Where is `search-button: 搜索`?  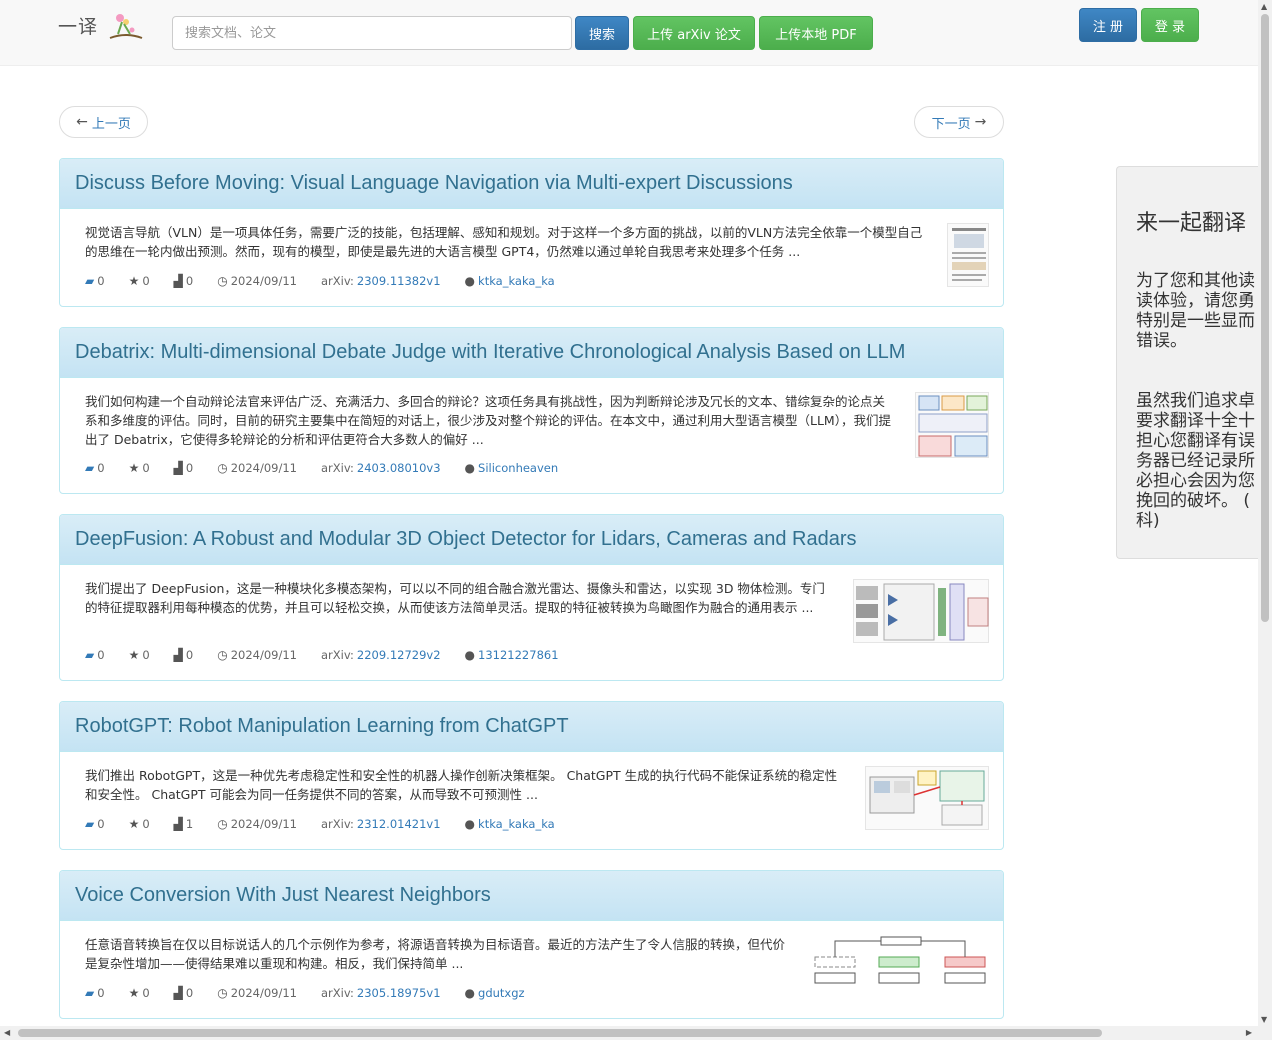 search-button: 搜索 is located at coordinates (602, 33).